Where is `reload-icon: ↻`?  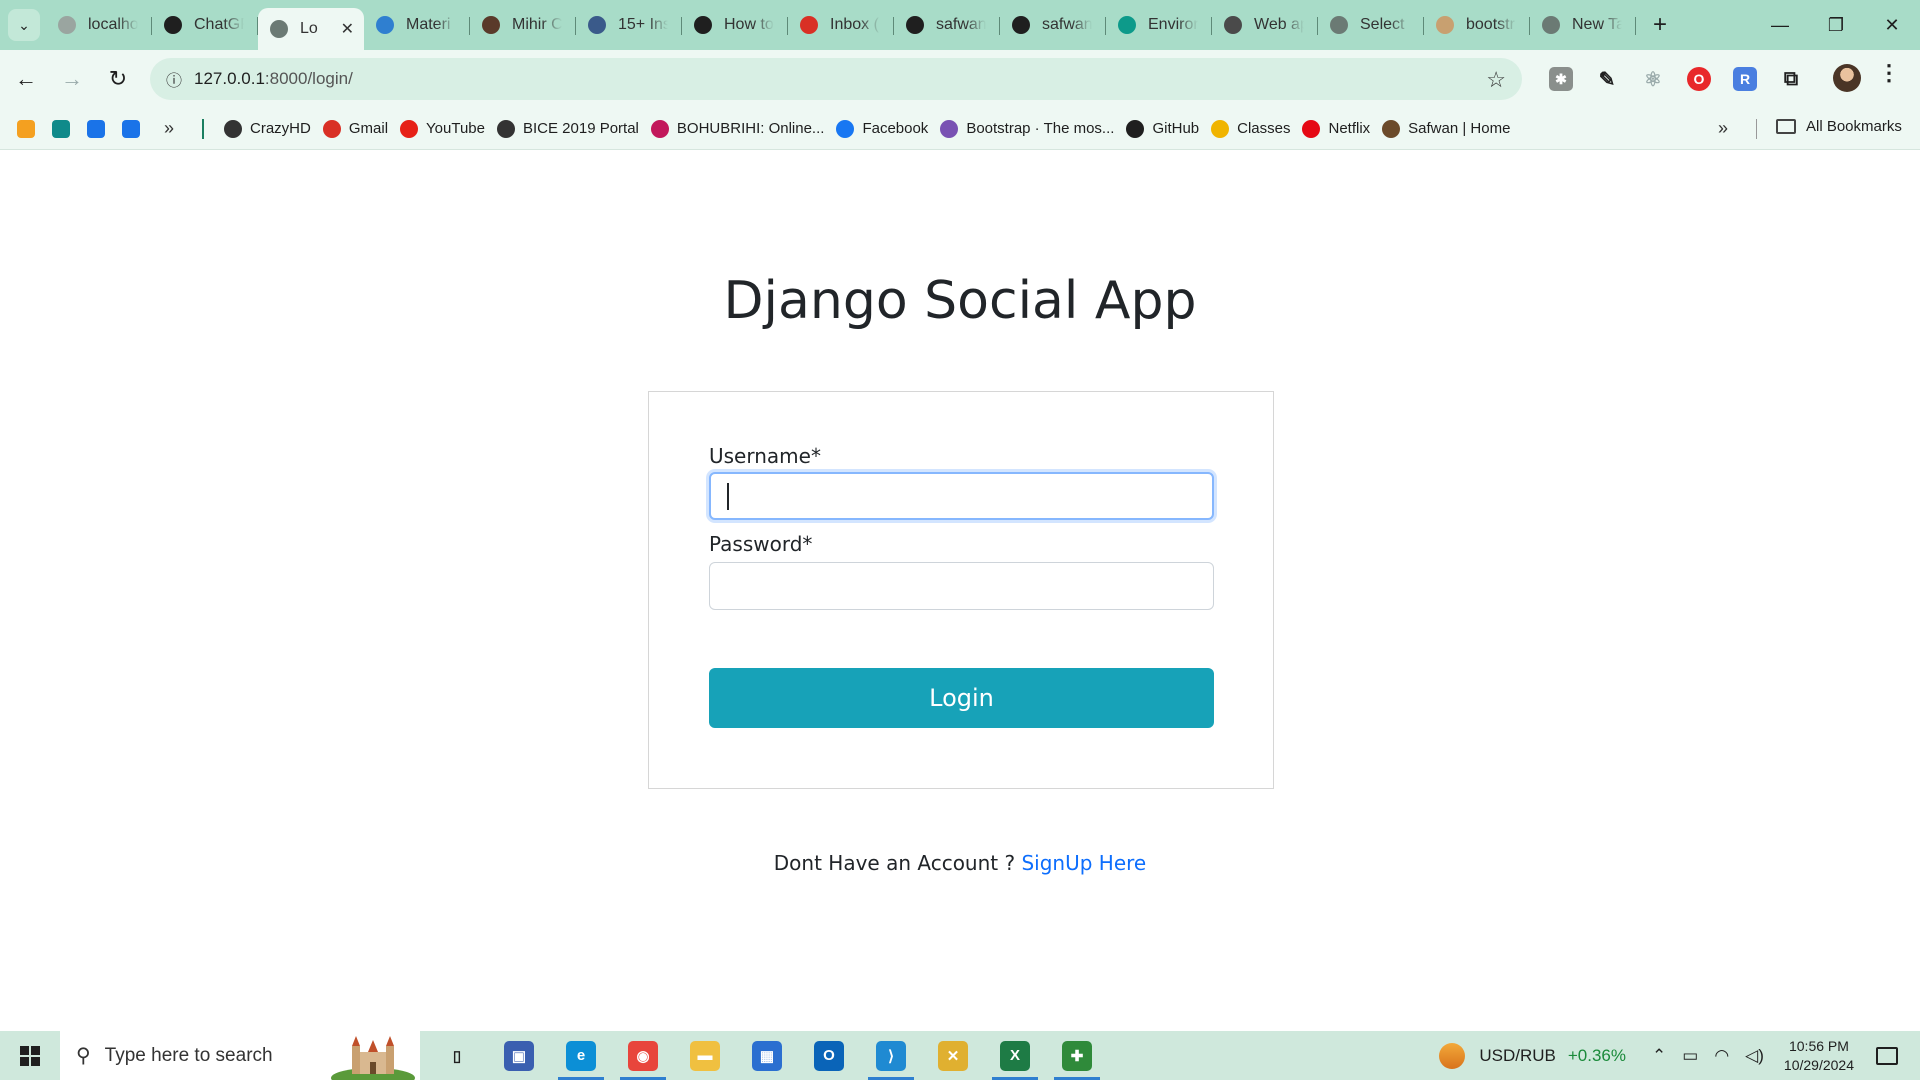
reload-icon: ↻ is located at coordinates (118, 79).